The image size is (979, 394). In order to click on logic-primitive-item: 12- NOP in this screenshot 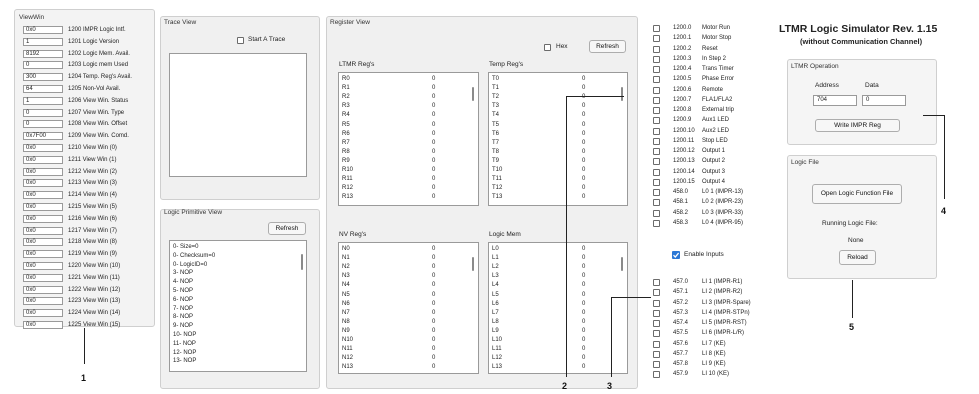, I will do `click(184, 353)`.